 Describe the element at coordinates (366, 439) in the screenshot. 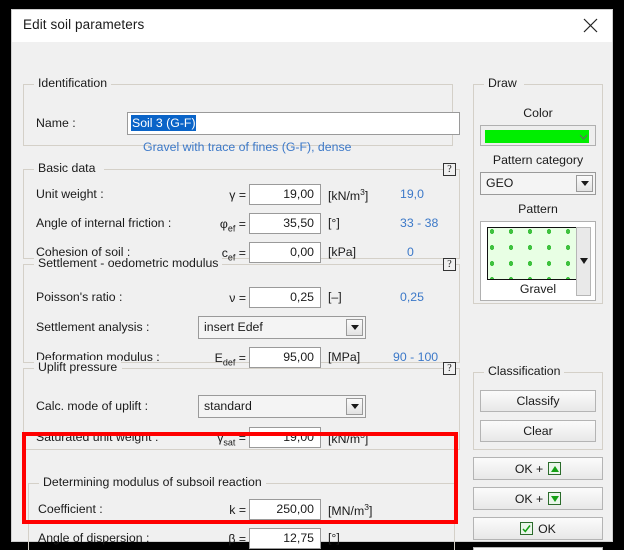

I see `saturated-unit-weight-unit-b: ]` at that location.